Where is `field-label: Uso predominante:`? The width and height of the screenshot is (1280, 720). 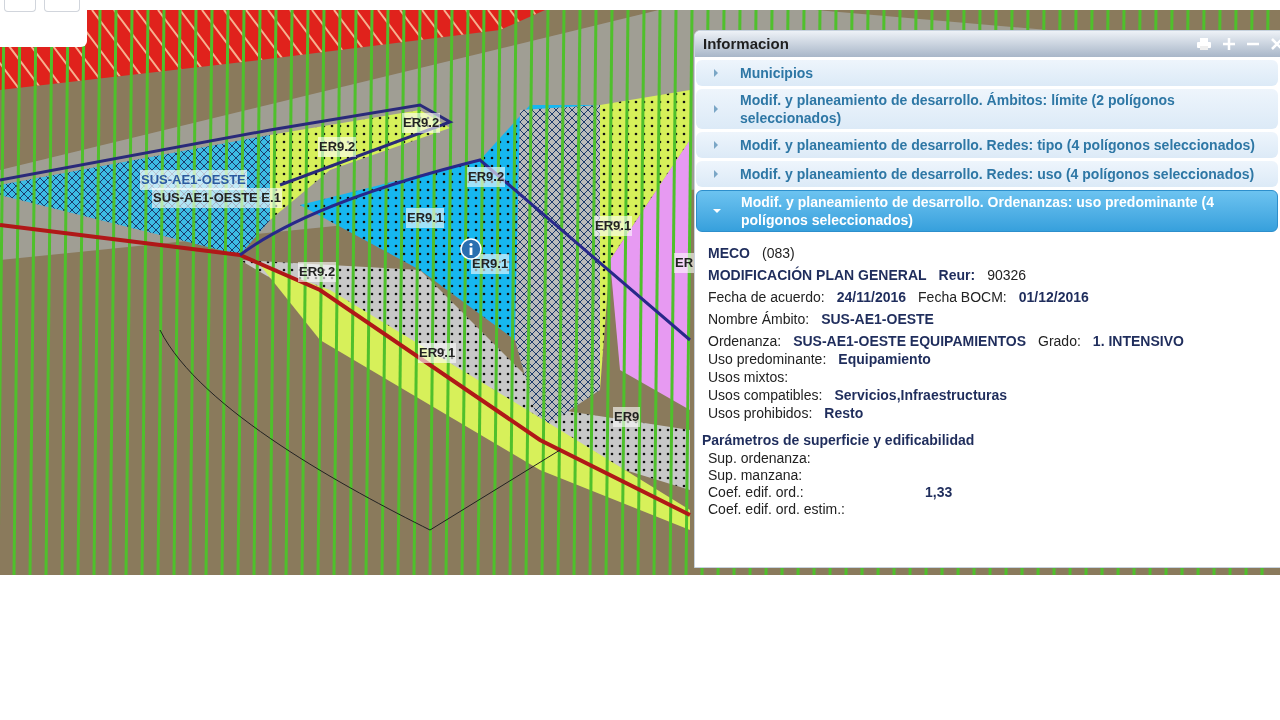
field-label: Uso predominante: is located at coordinates (767, 359).